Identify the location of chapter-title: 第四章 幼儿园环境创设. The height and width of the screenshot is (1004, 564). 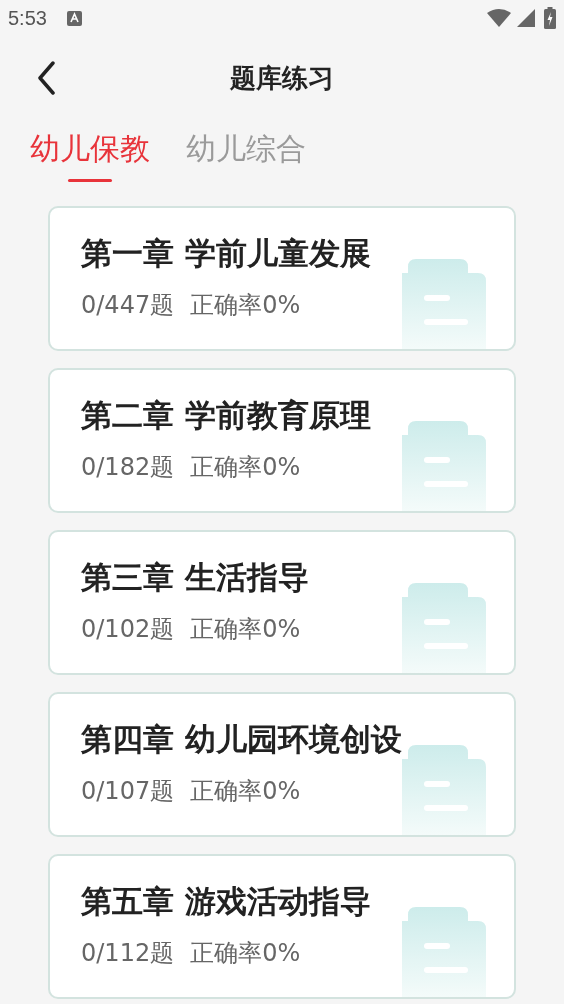
(242, 739).